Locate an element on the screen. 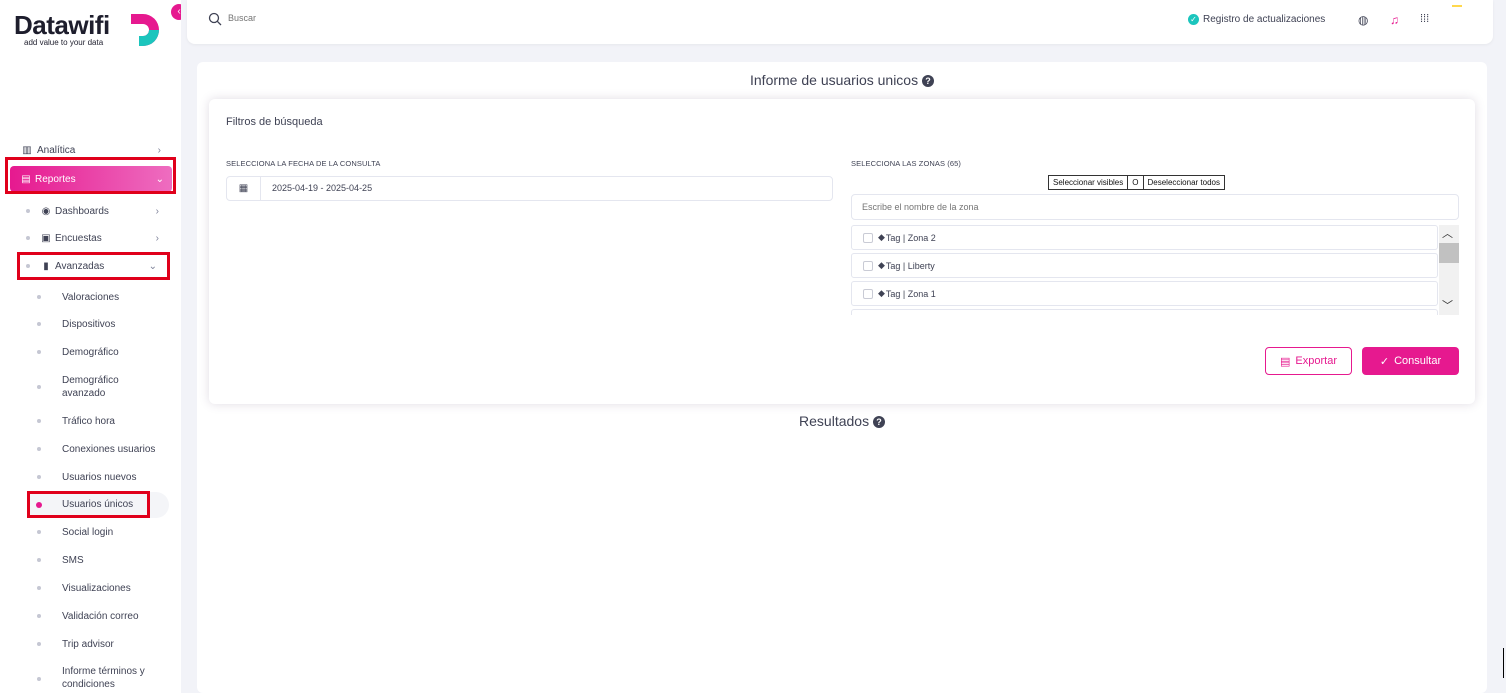 The height and width of the screenshot is (693, 1506). sidebar-subitem: Trip advisor is located at coordinates (90, 644).